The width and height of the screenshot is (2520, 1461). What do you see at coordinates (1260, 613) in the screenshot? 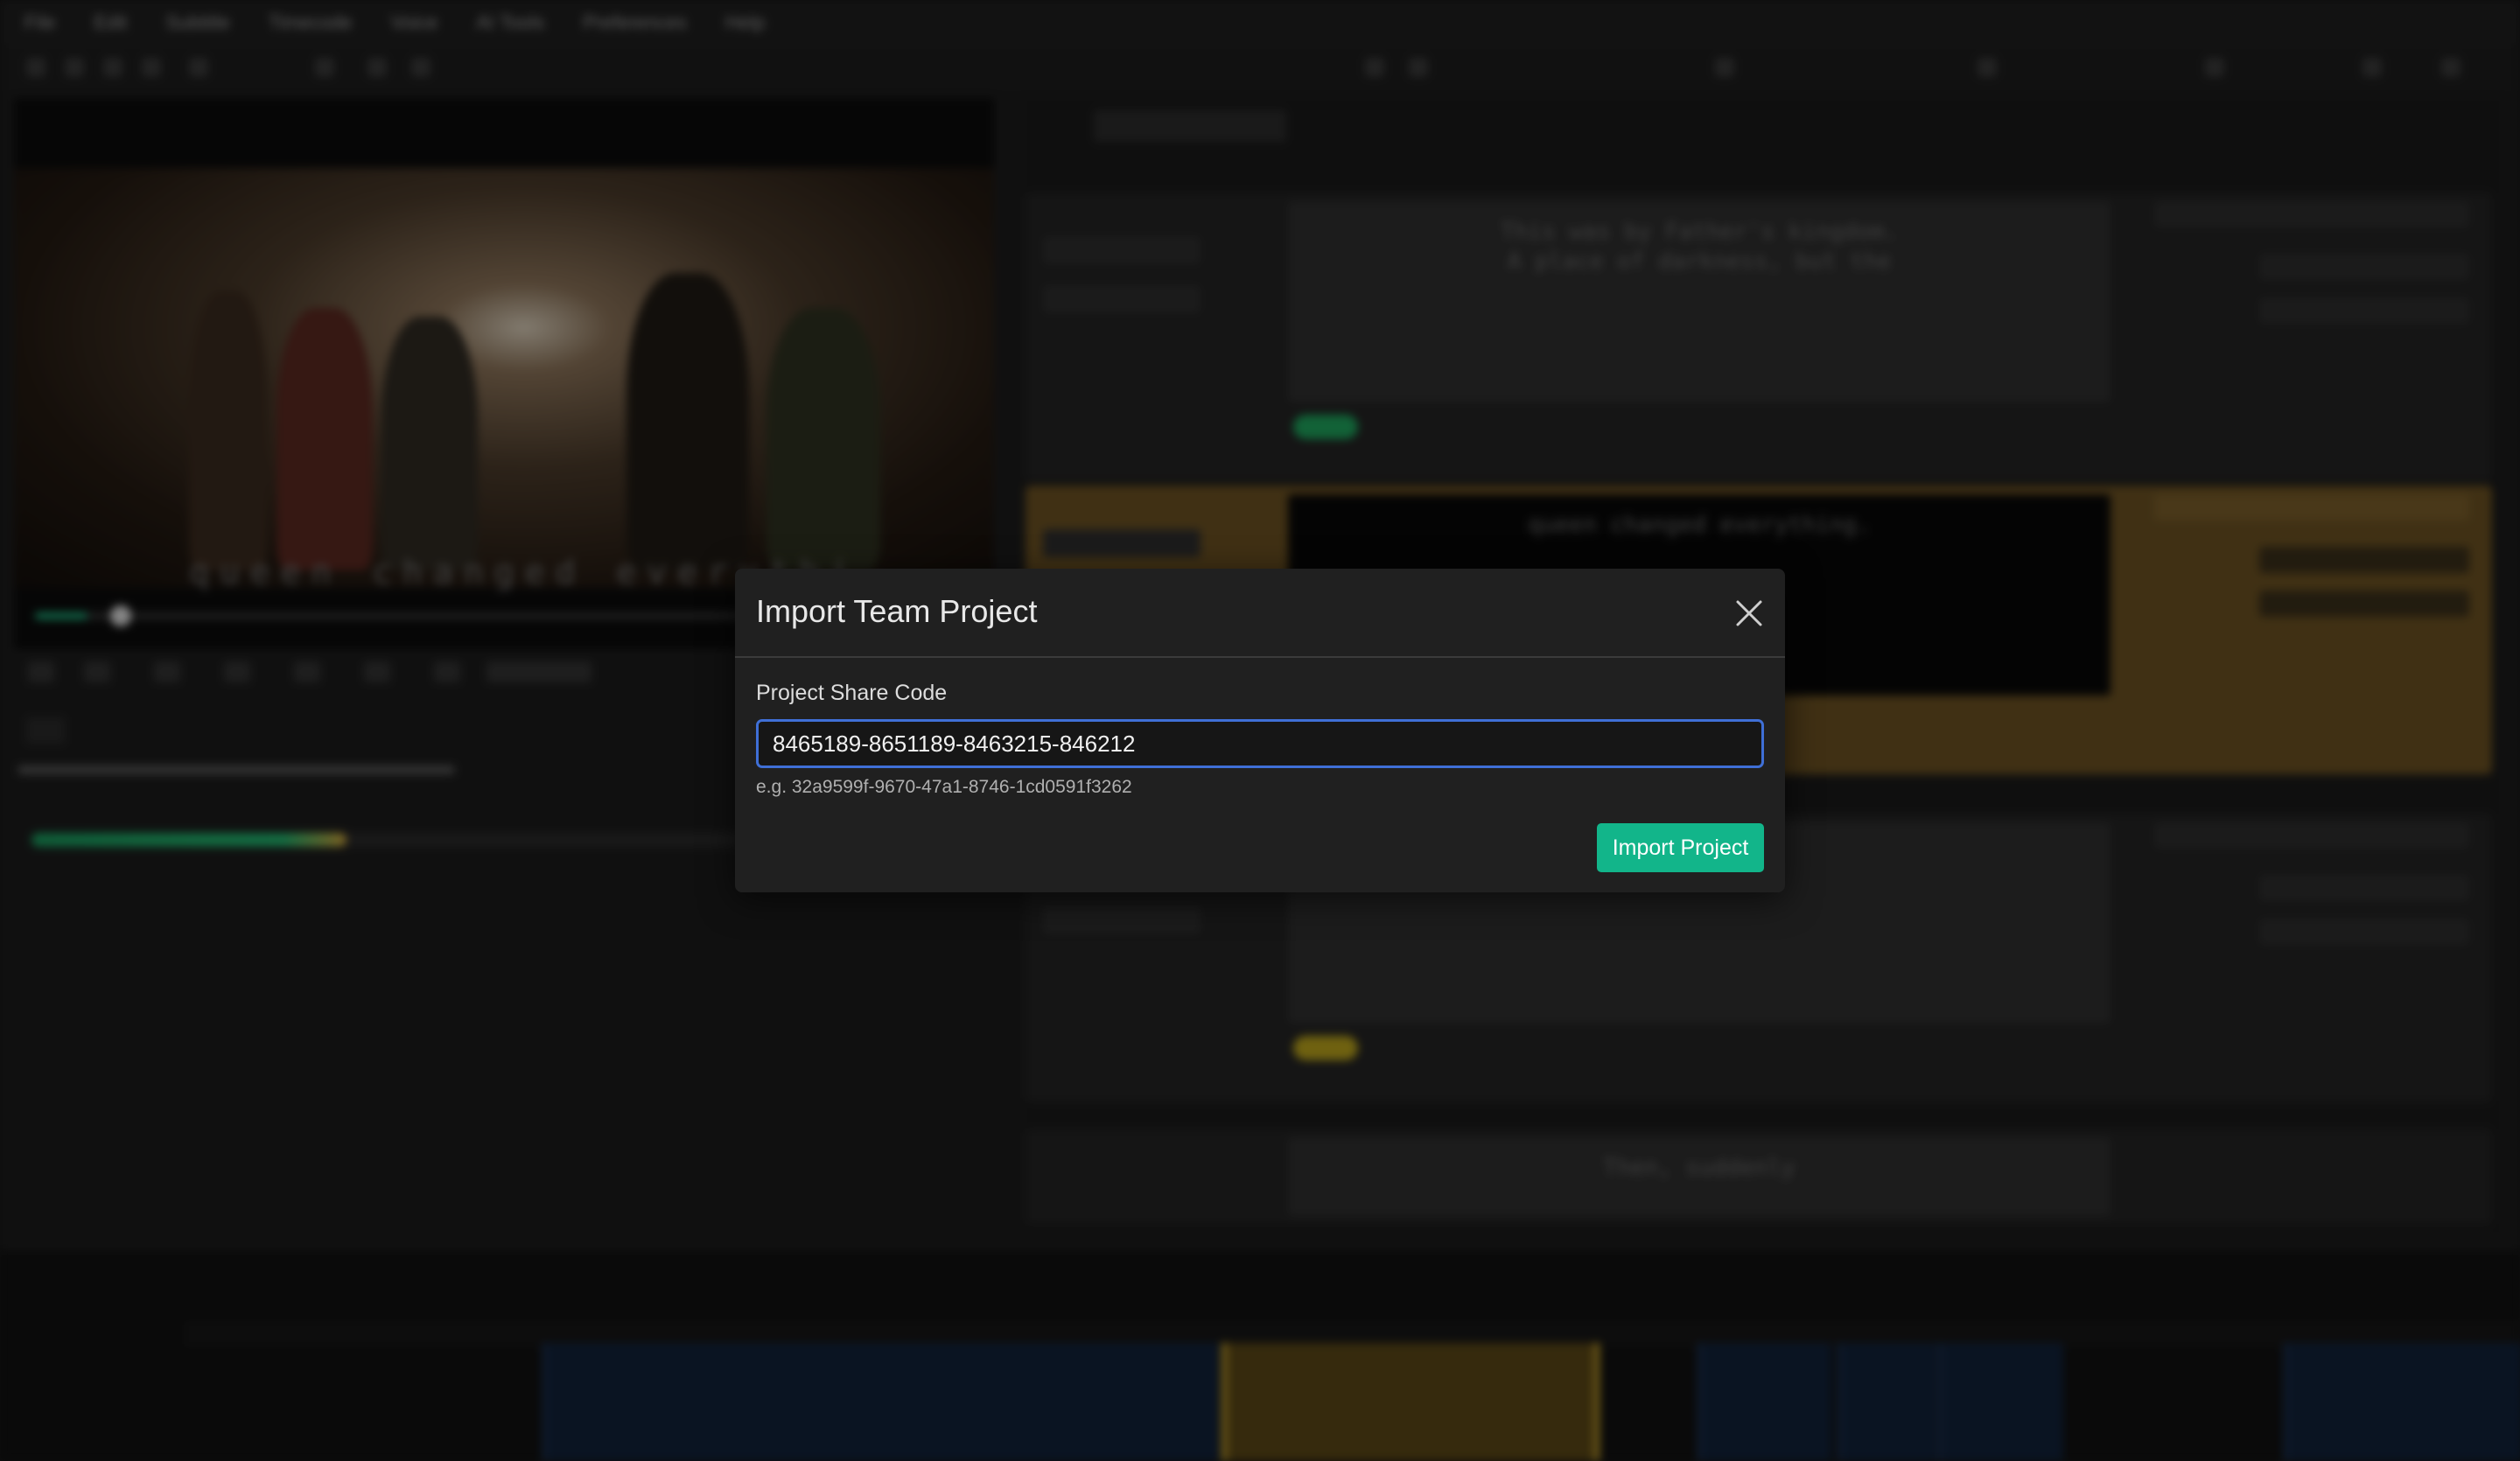
I see `dialog-header: Import Team Project` at bounding box center [1260, 613].